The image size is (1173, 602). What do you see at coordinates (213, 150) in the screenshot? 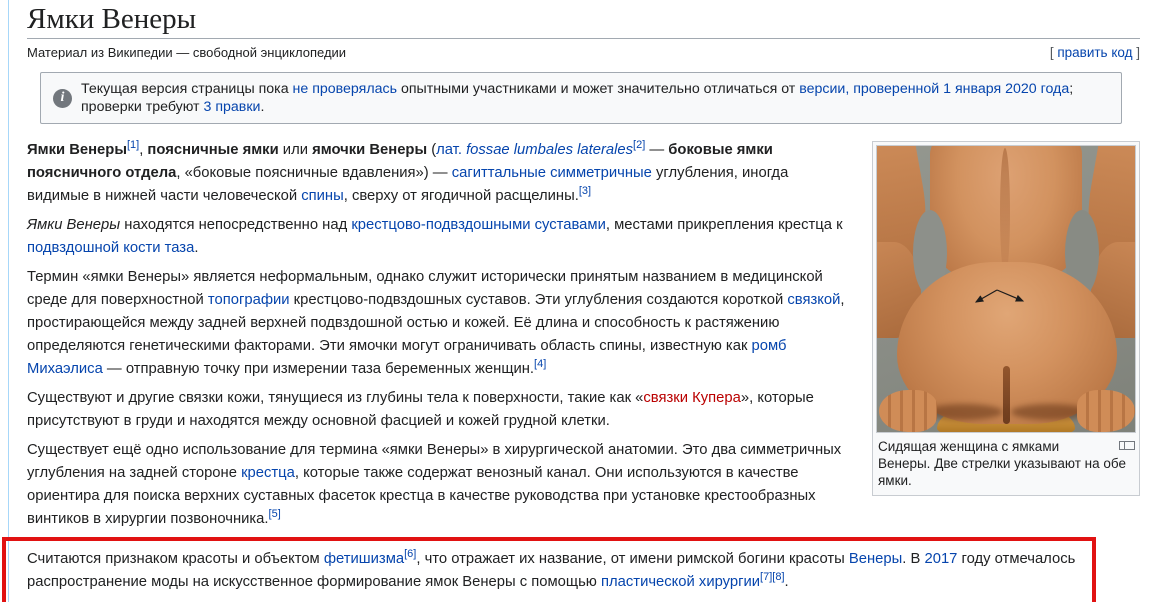
I see `text-segment: поясничные ямки` at bounding box center [213, 150].